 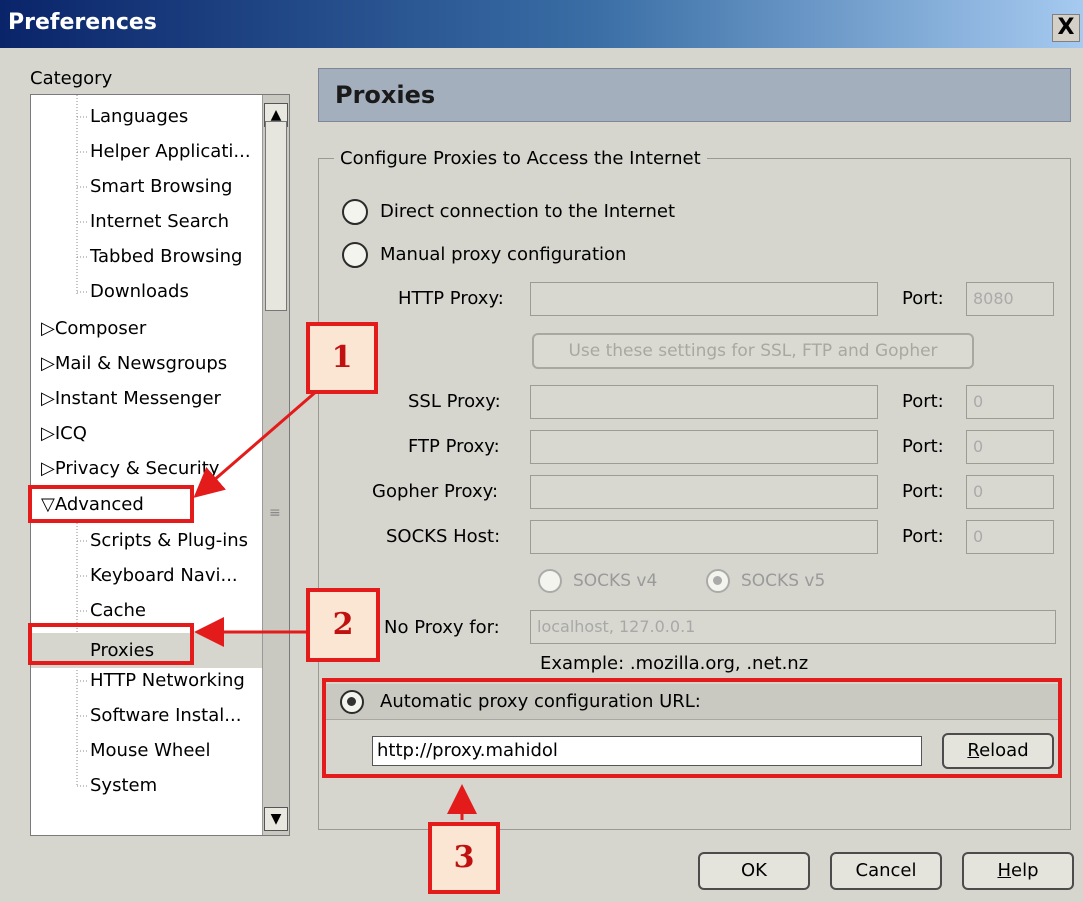 What do you see at coordinates (275, 465) in the screenshot?
I see `tree-scrollbar: ▲ ≡ ▼` at bounding box center [275, 465].